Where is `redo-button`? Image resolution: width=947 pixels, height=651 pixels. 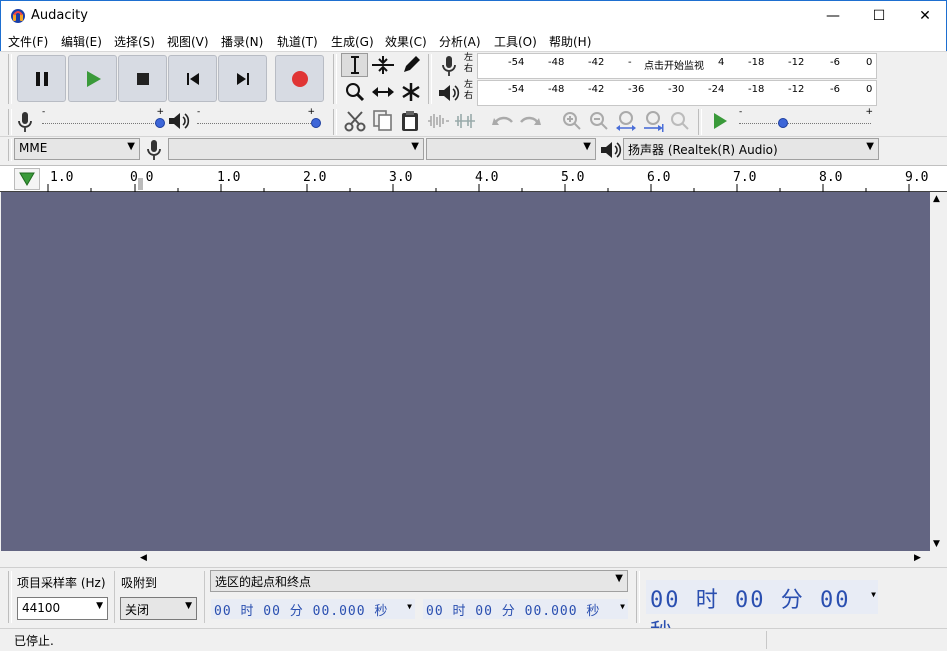
redo-button is located at coordinates (529, 121).